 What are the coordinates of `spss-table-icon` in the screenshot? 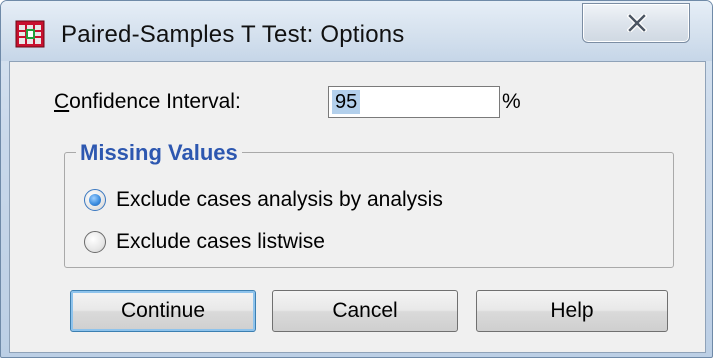 It's located at (30, 34).